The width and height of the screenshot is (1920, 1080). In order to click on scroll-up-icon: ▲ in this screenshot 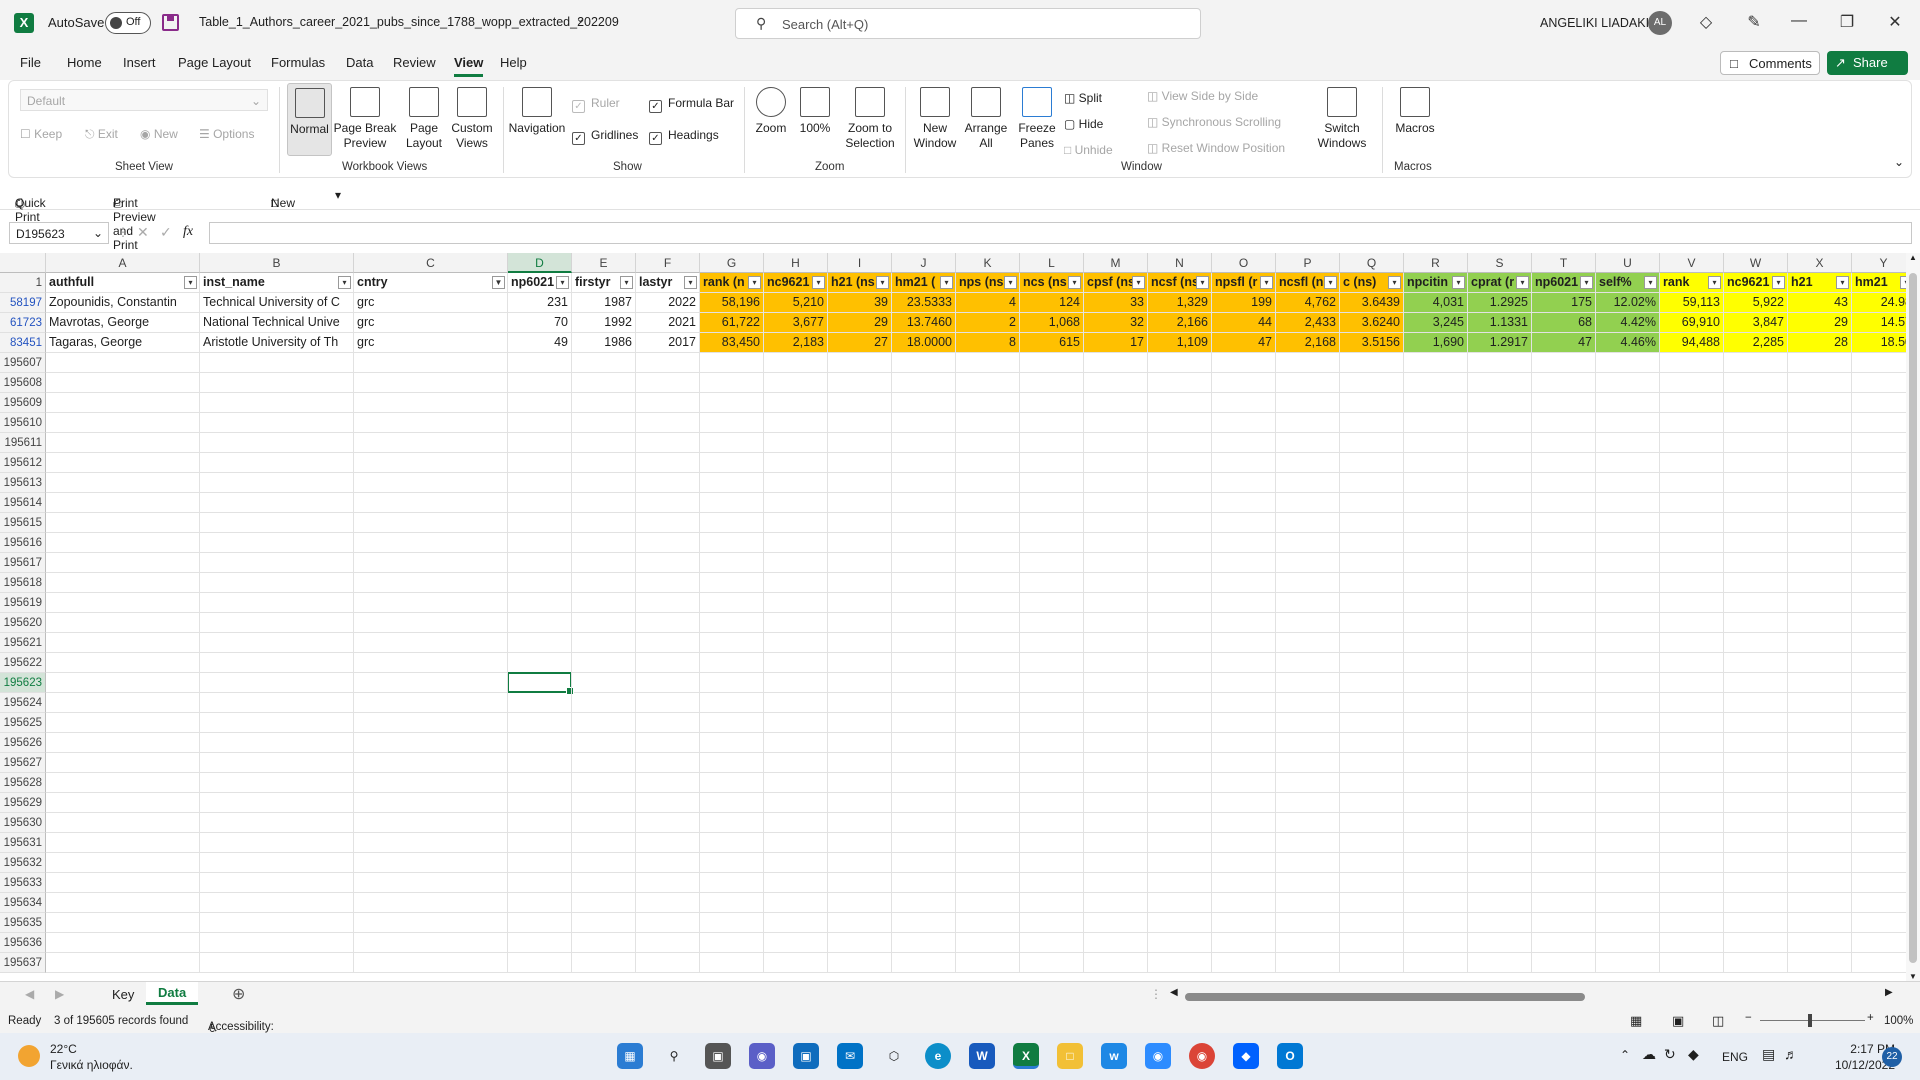, I will do `click(1913, 257)`.